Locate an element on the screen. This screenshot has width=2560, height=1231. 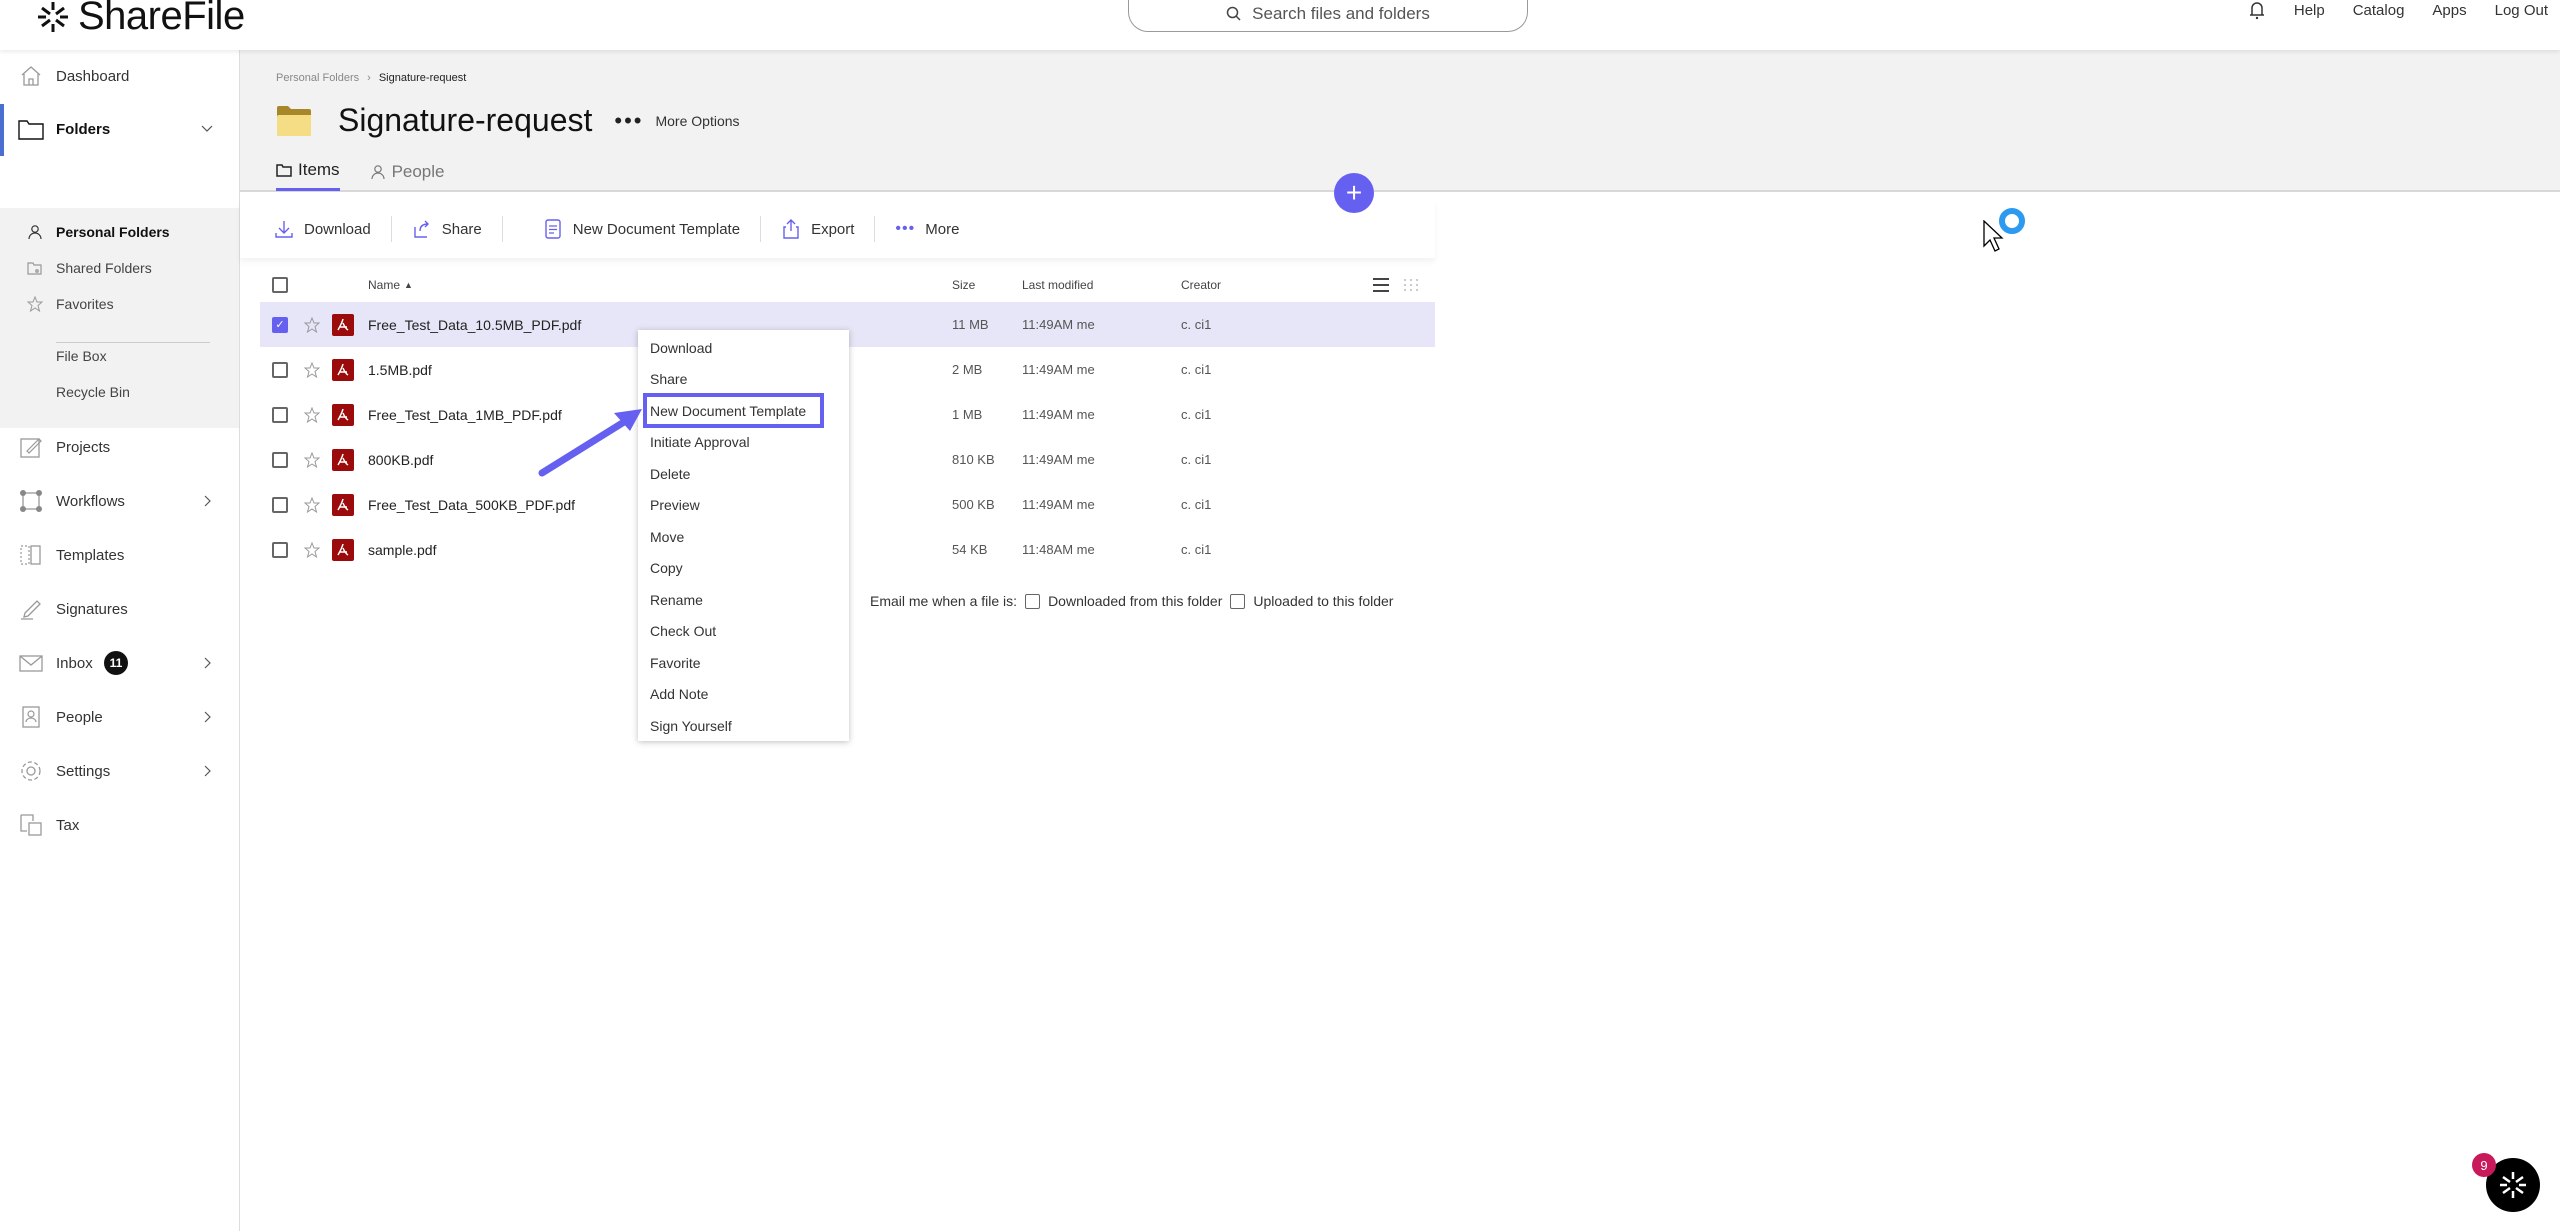
logout-link: Log Out is located at coordinates (2521, 10).